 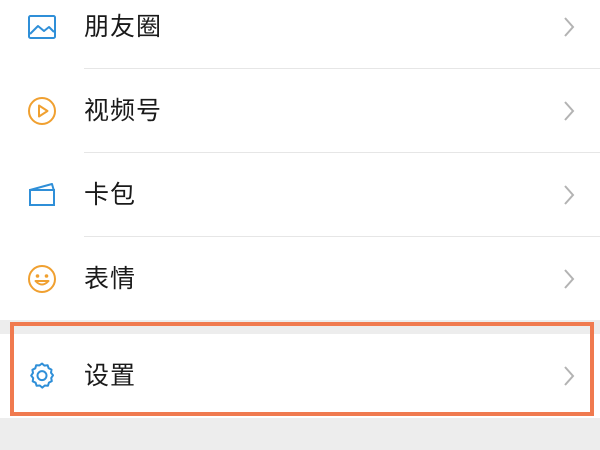 I want to click on card-wallet-icon, so click(x=42, y=195).